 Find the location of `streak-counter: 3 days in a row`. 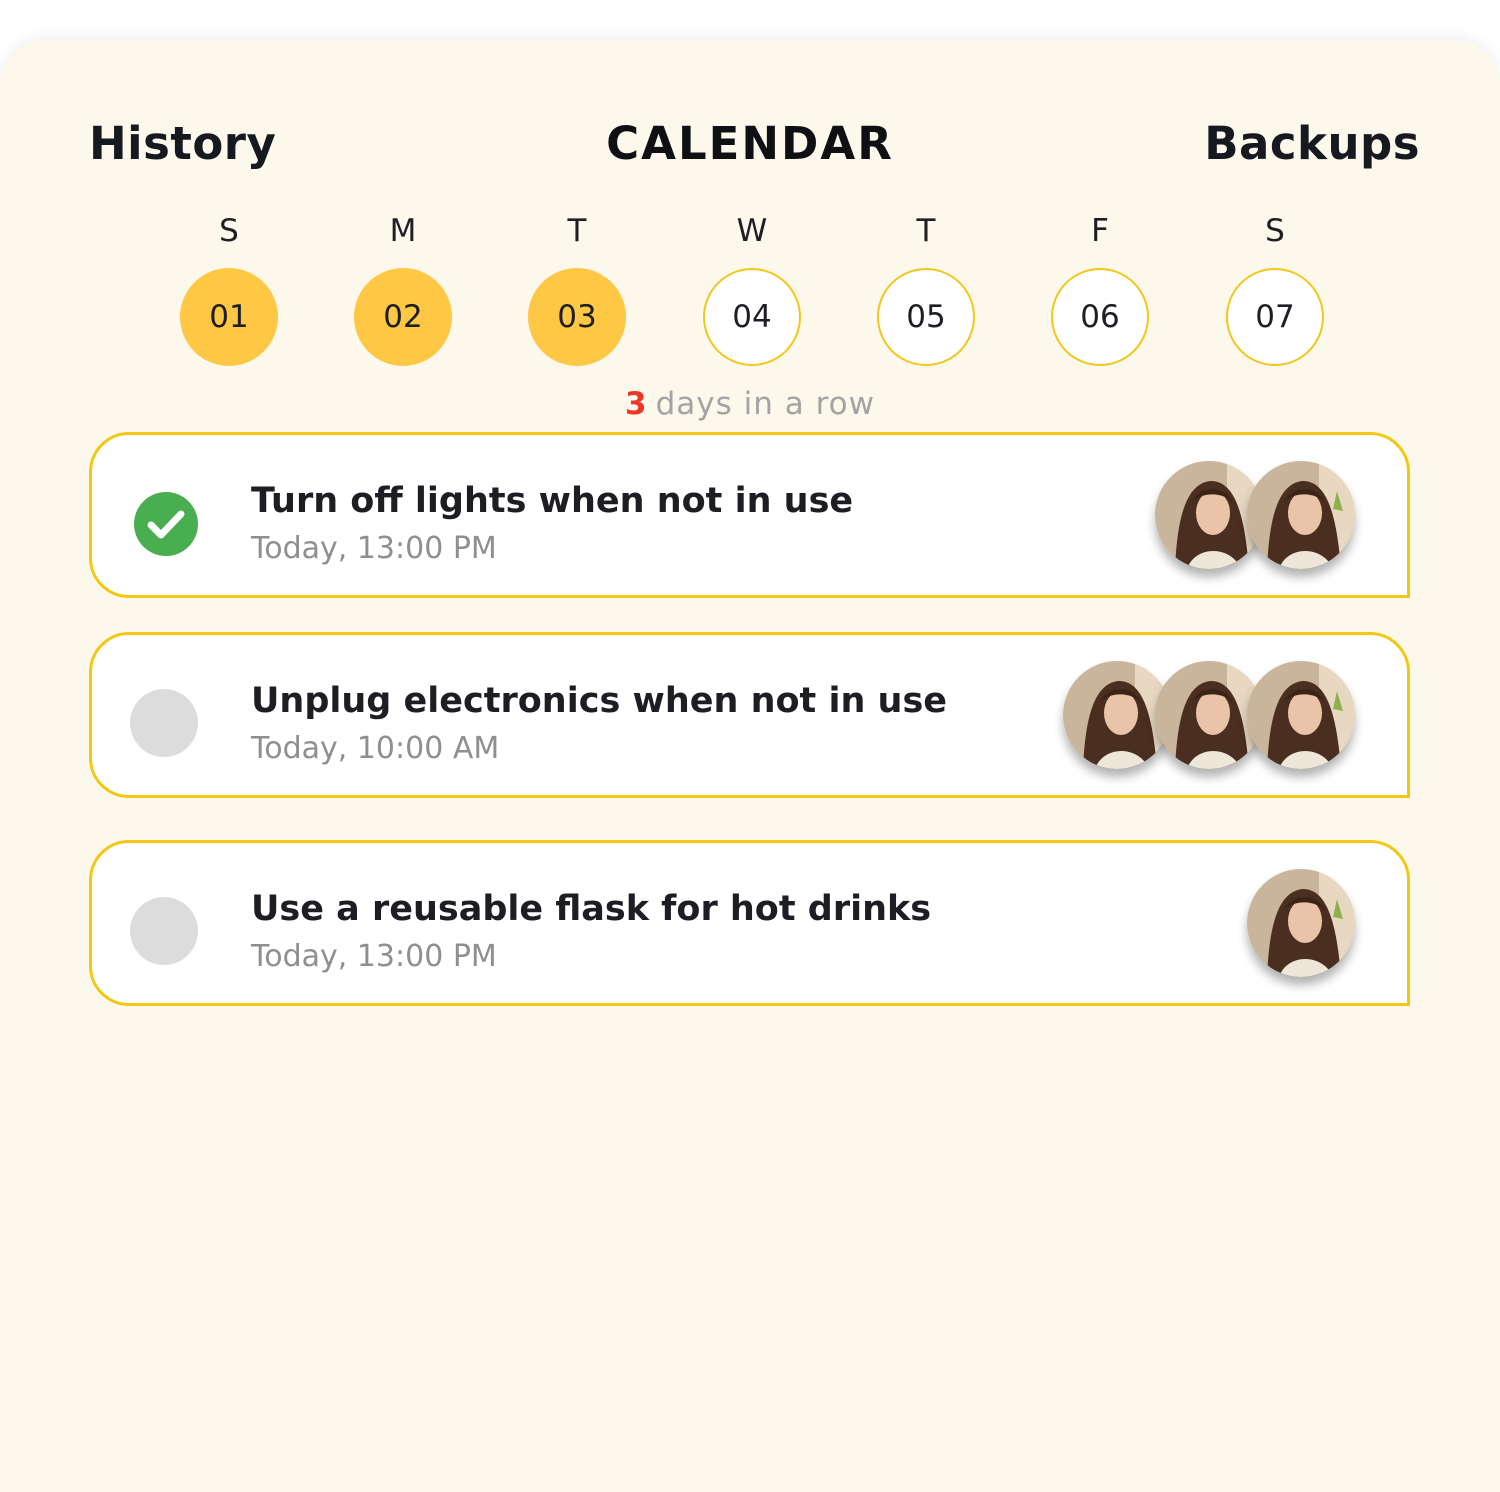

streak-counter: 3 days in a row is located at coordinates (750, 404).